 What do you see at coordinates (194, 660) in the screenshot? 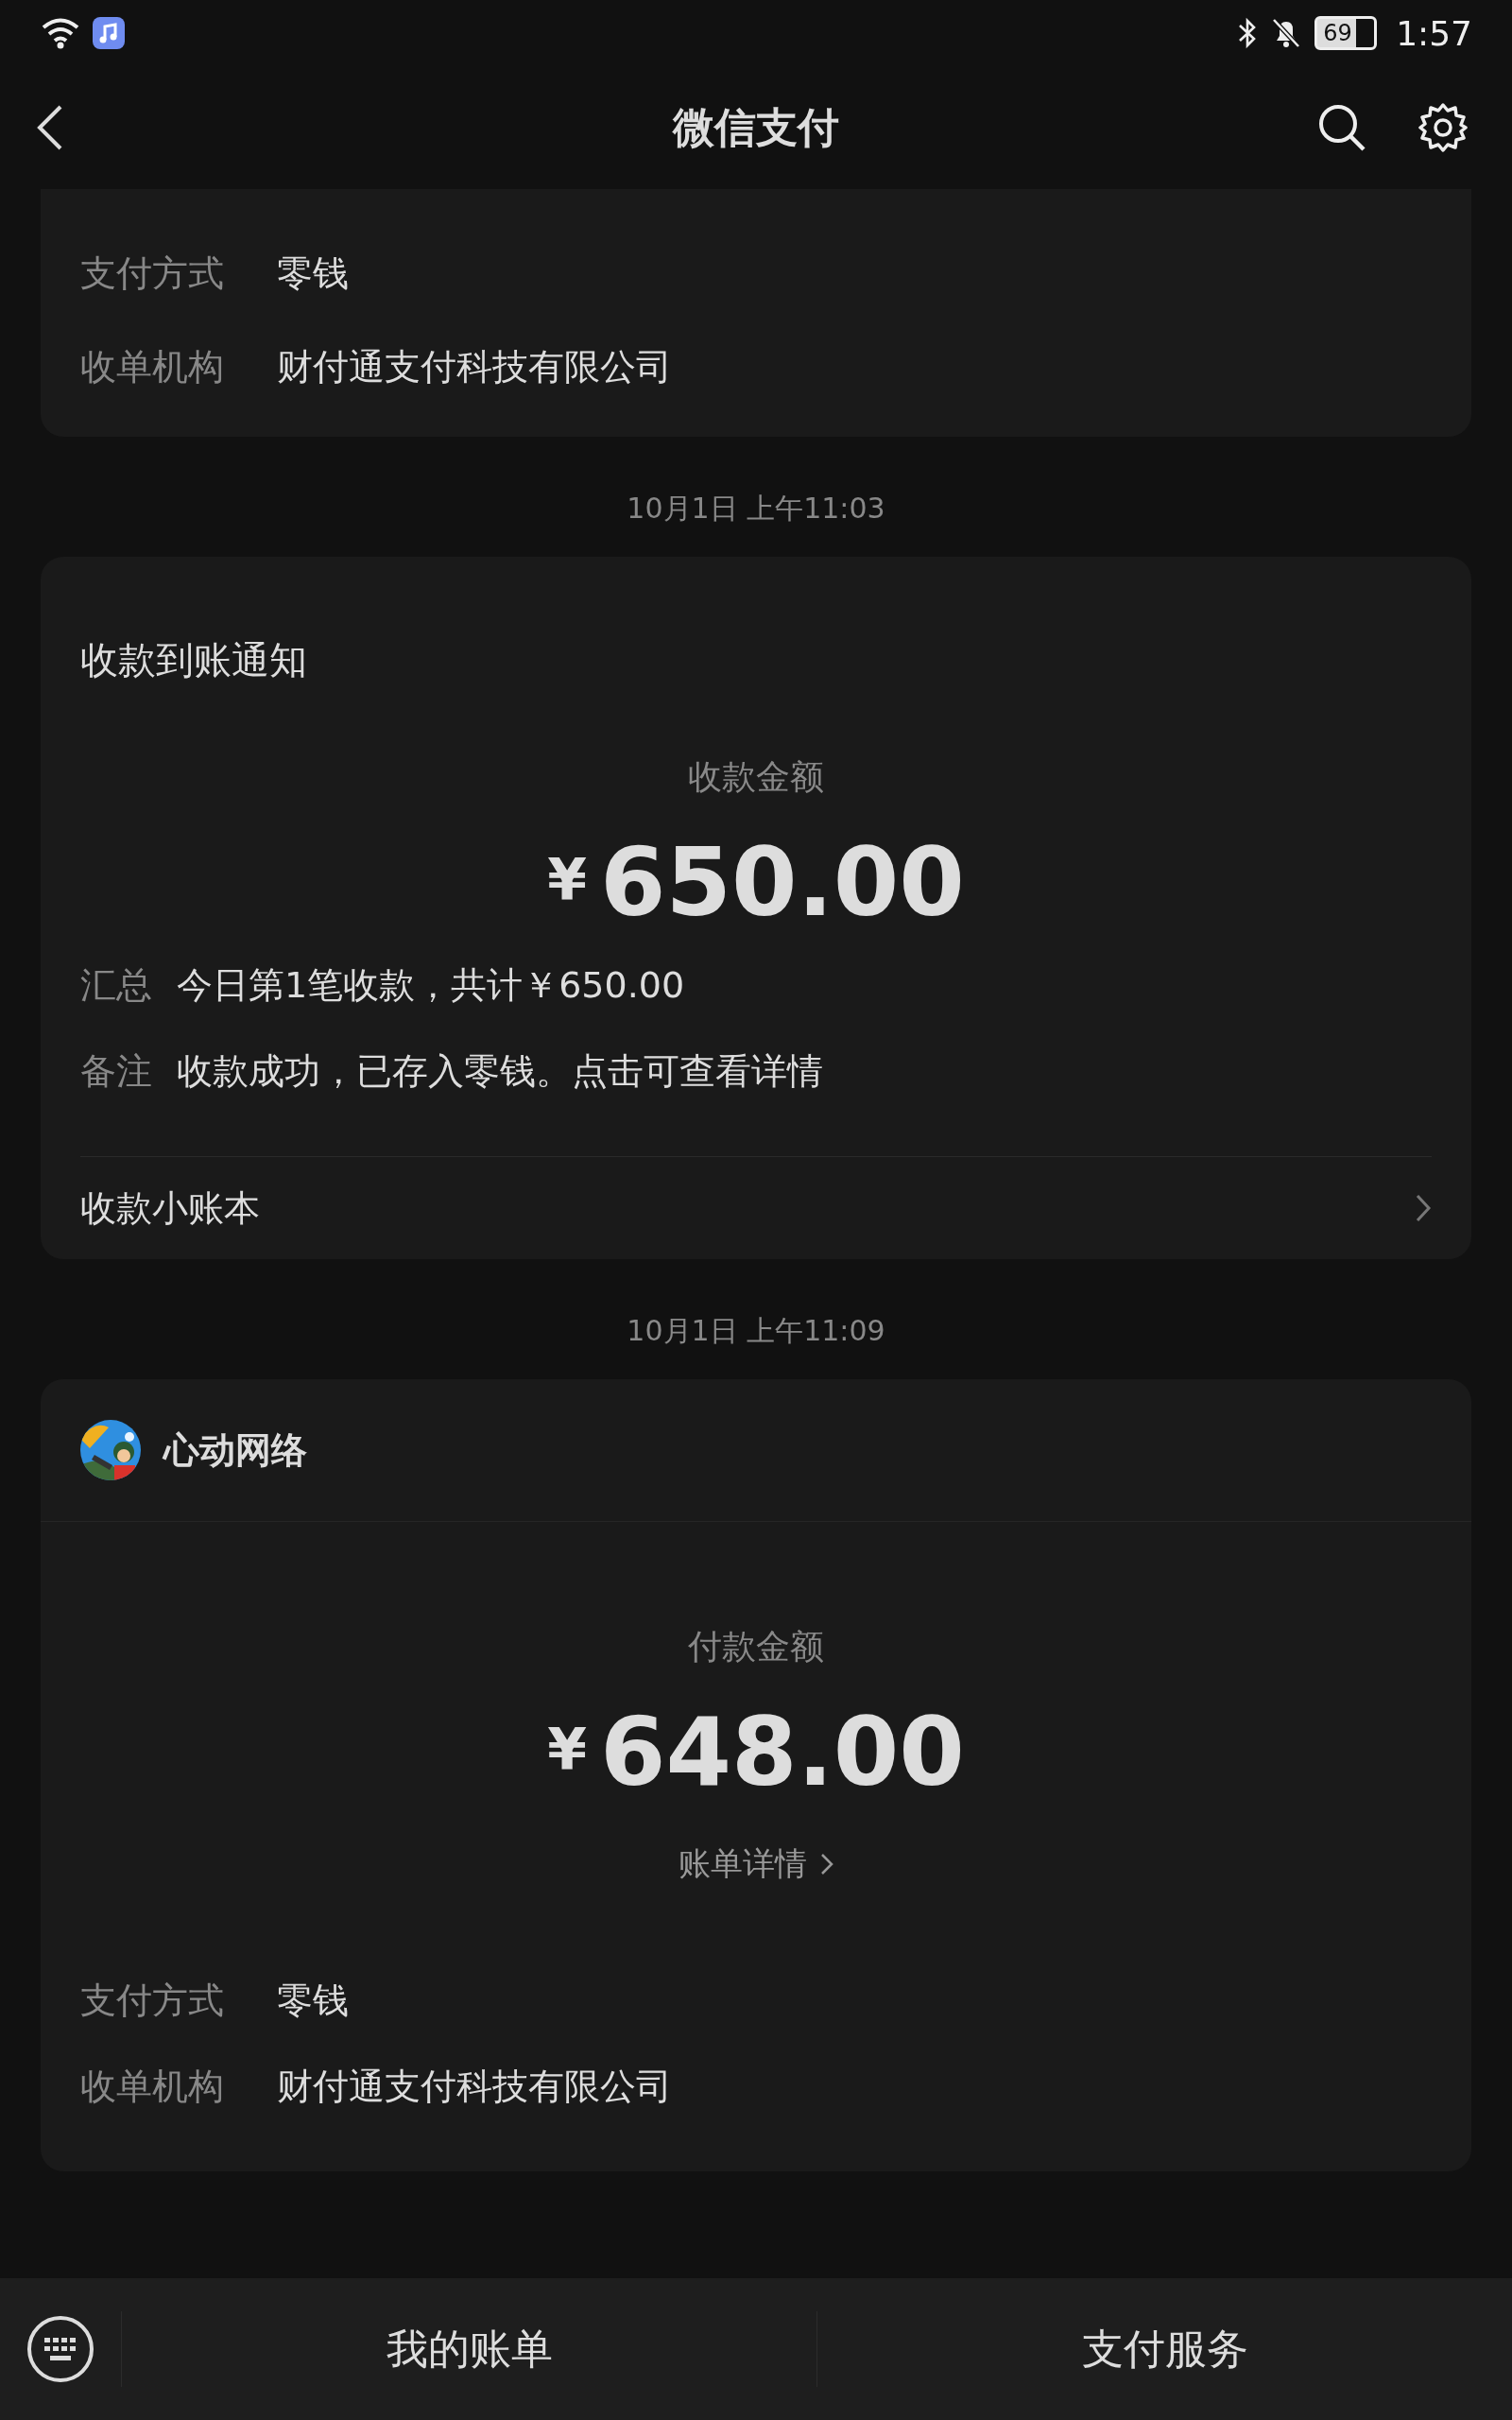
I see `notice-title: 收款到账通知` at bounding box center [194, 660].